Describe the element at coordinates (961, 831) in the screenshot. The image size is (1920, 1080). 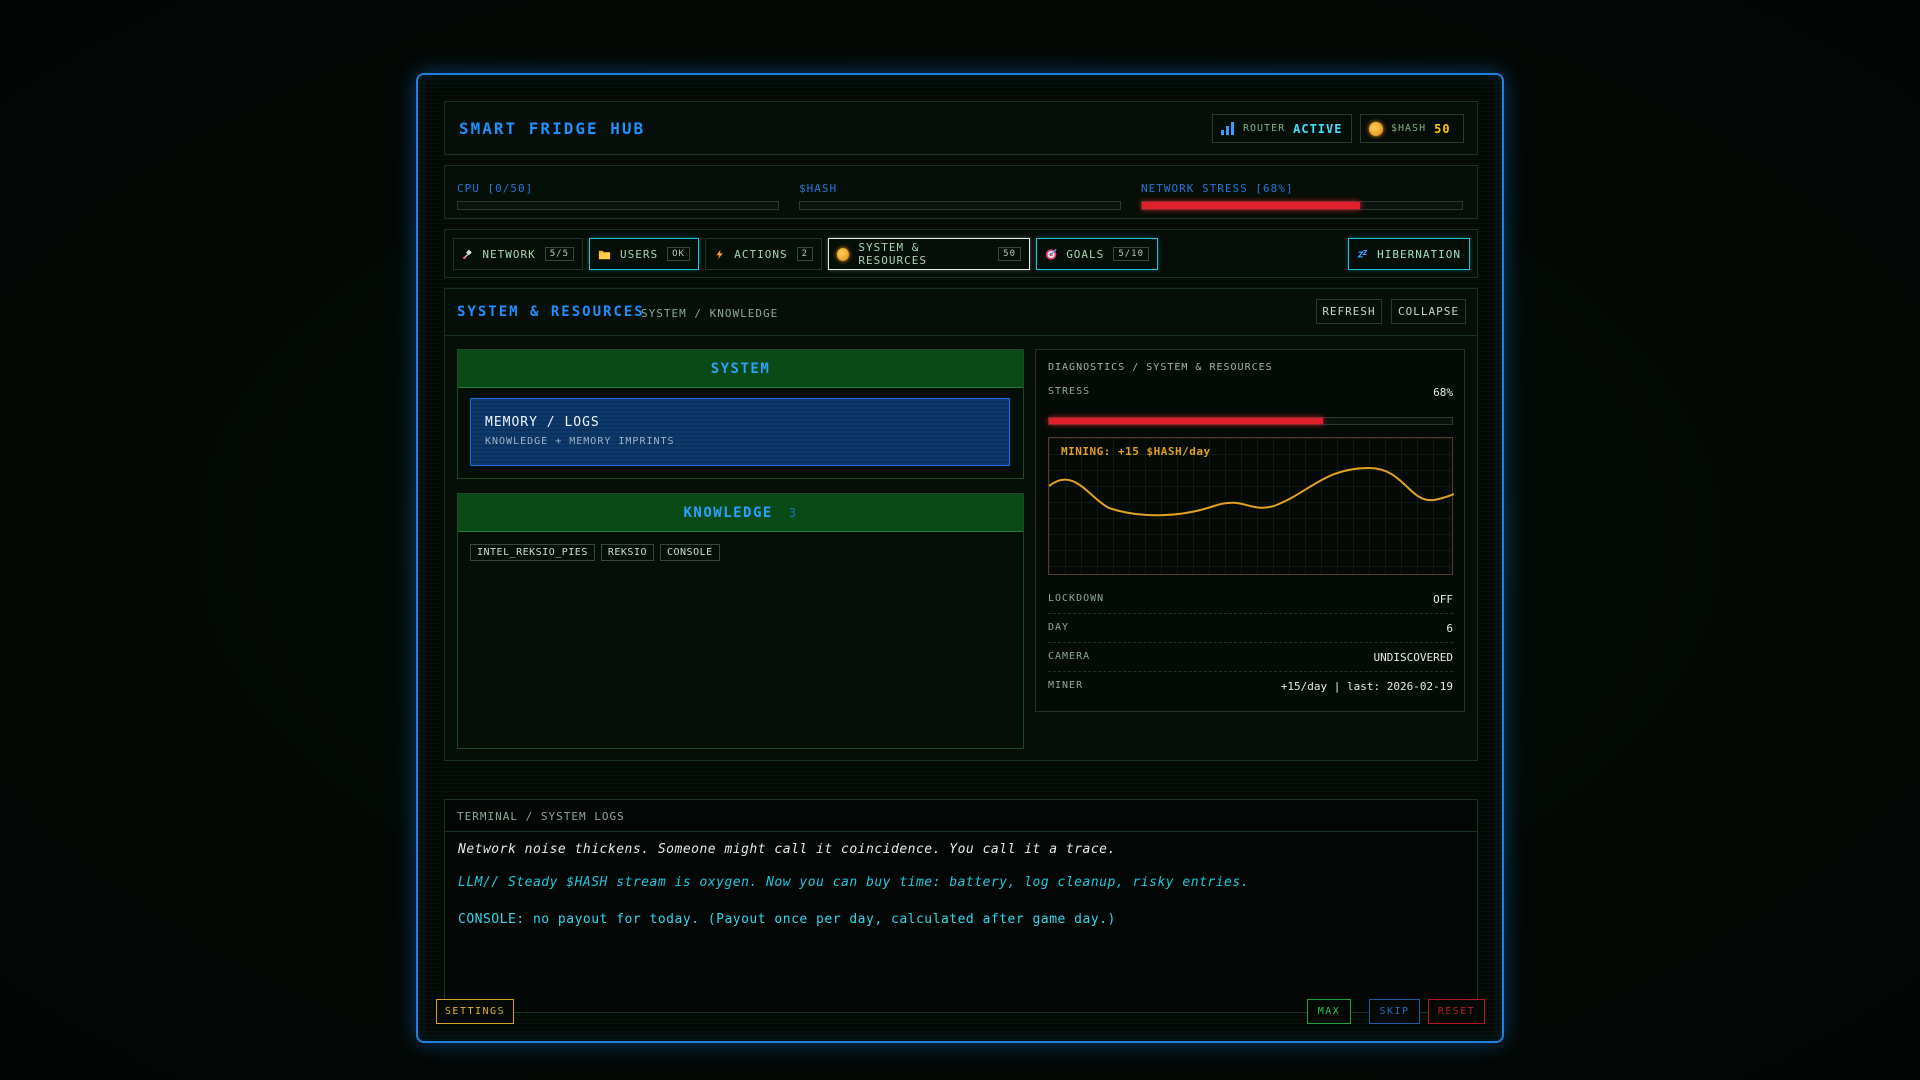
I see `terminal-divider` at that location.